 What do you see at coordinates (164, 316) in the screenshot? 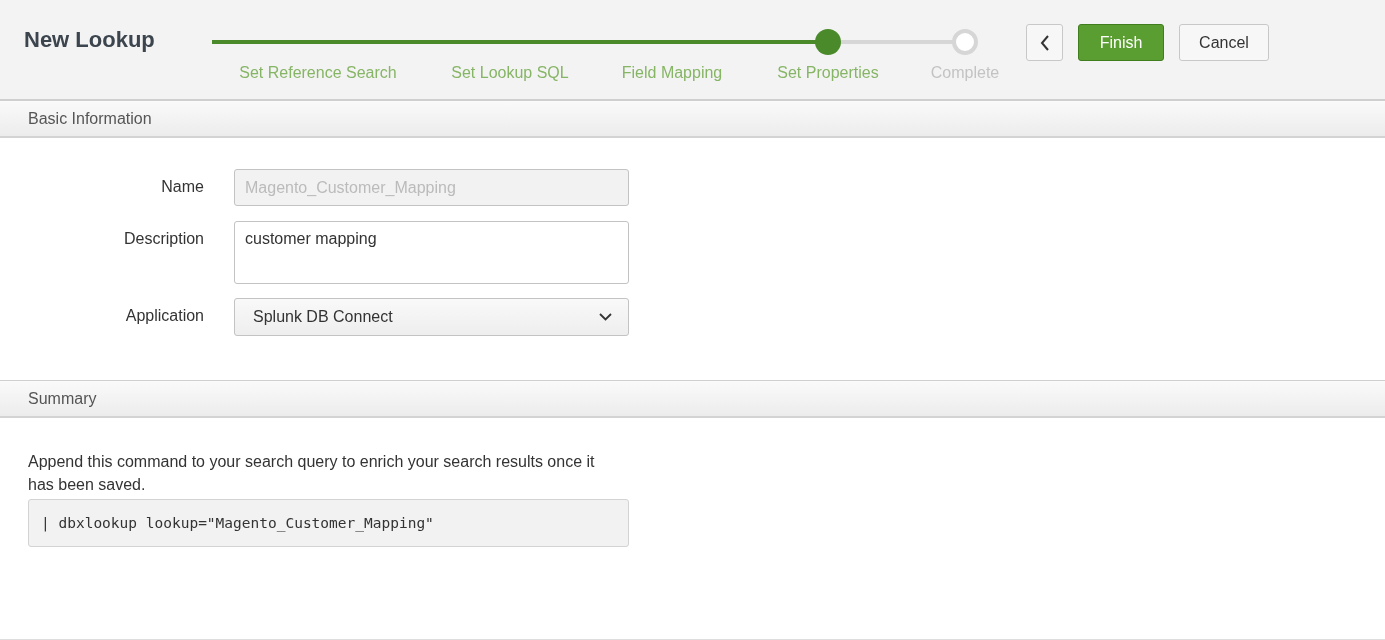
I see `field-label: Application` at bounding box center [164, 316].